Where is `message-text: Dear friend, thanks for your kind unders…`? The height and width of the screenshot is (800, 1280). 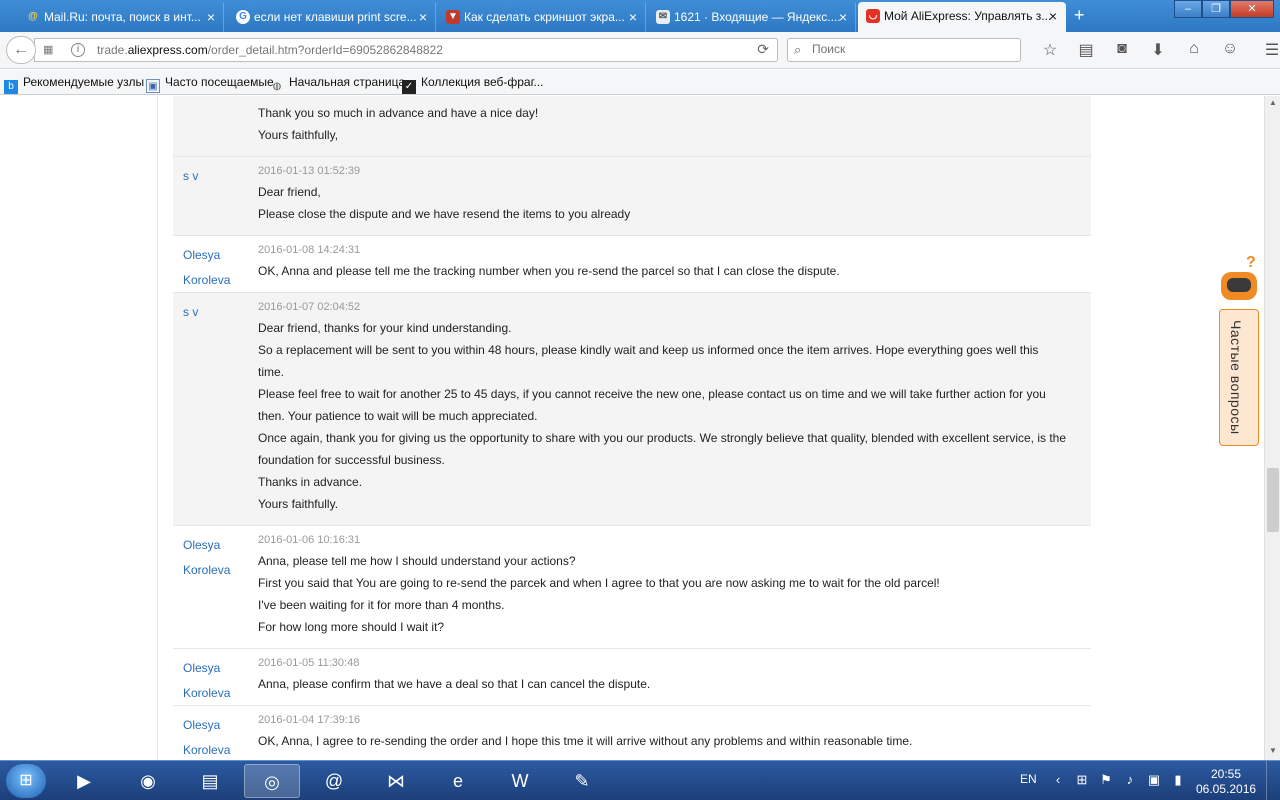 message-text: Dear friend, thanks for your kind unders… is located at coordinates (385, 328).